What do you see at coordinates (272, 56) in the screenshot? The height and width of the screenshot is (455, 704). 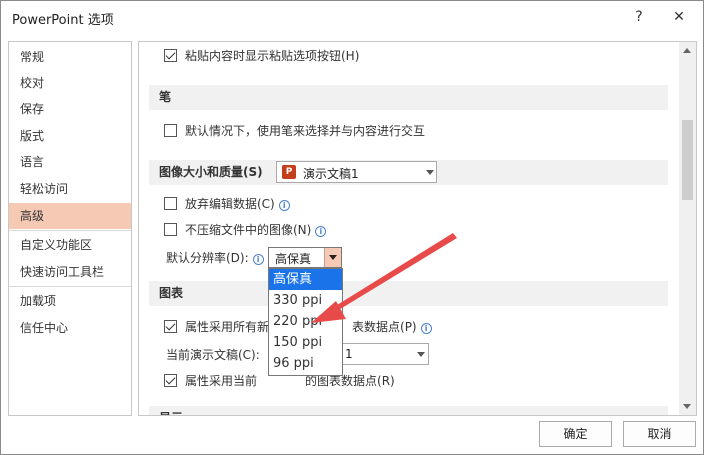 I see `paste-option-label: 粘贴内容时显示粘贴选项按钮(H)` at bounding box center [272, 56].